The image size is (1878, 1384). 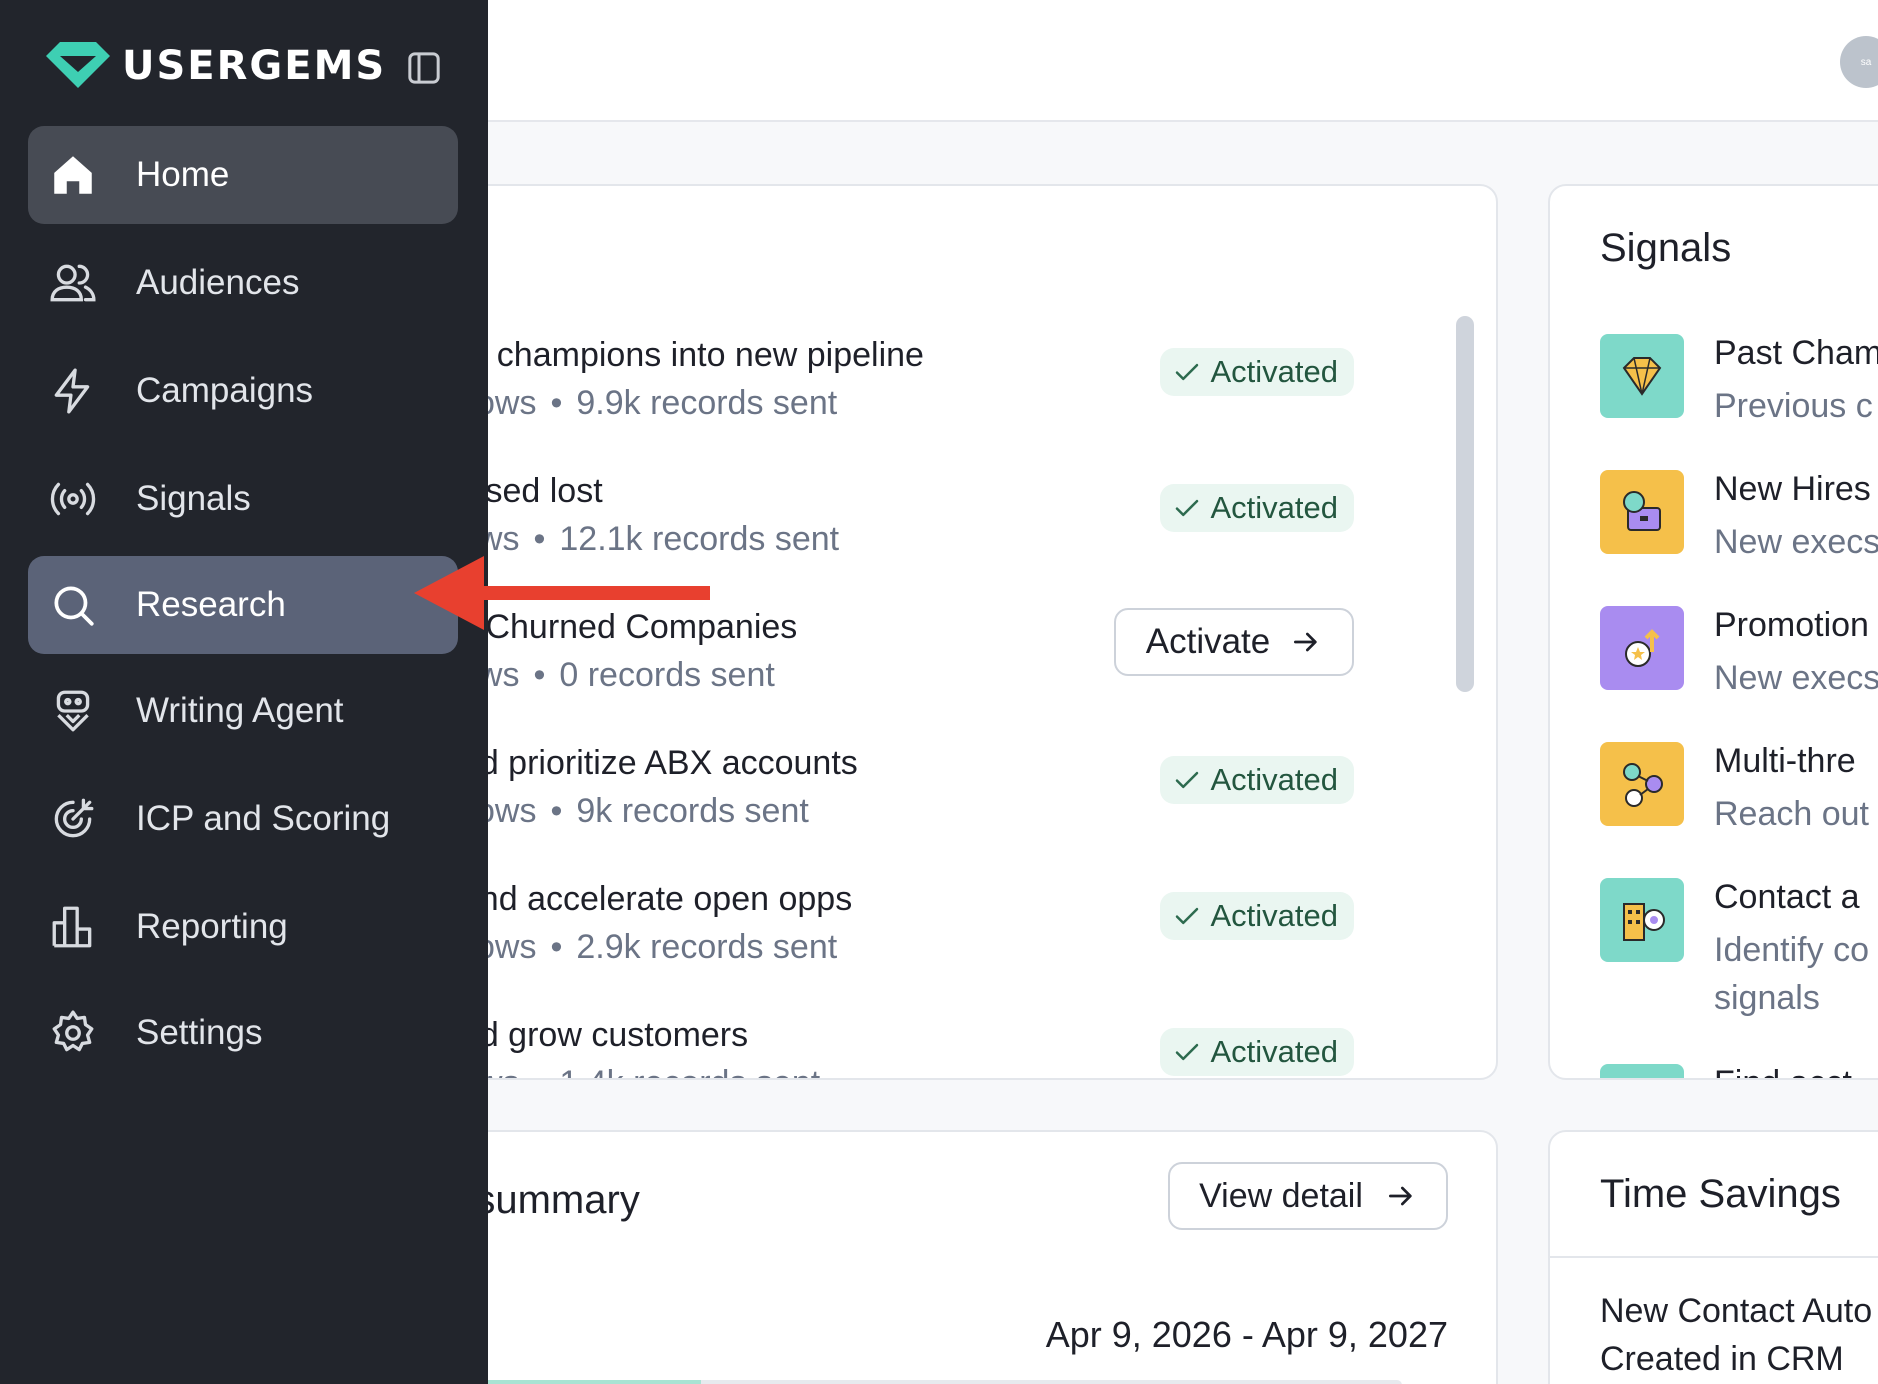 What do you see at coordinates (225, 390) in the screenshot?
I see `sidebar-item-label: Campaigns` at bounding box center [225, 390].